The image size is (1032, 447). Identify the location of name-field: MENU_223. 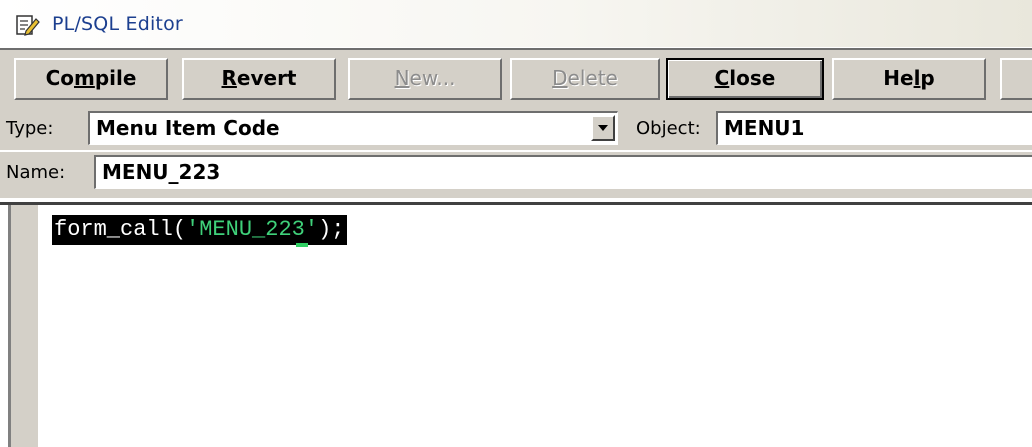
(563, 172).